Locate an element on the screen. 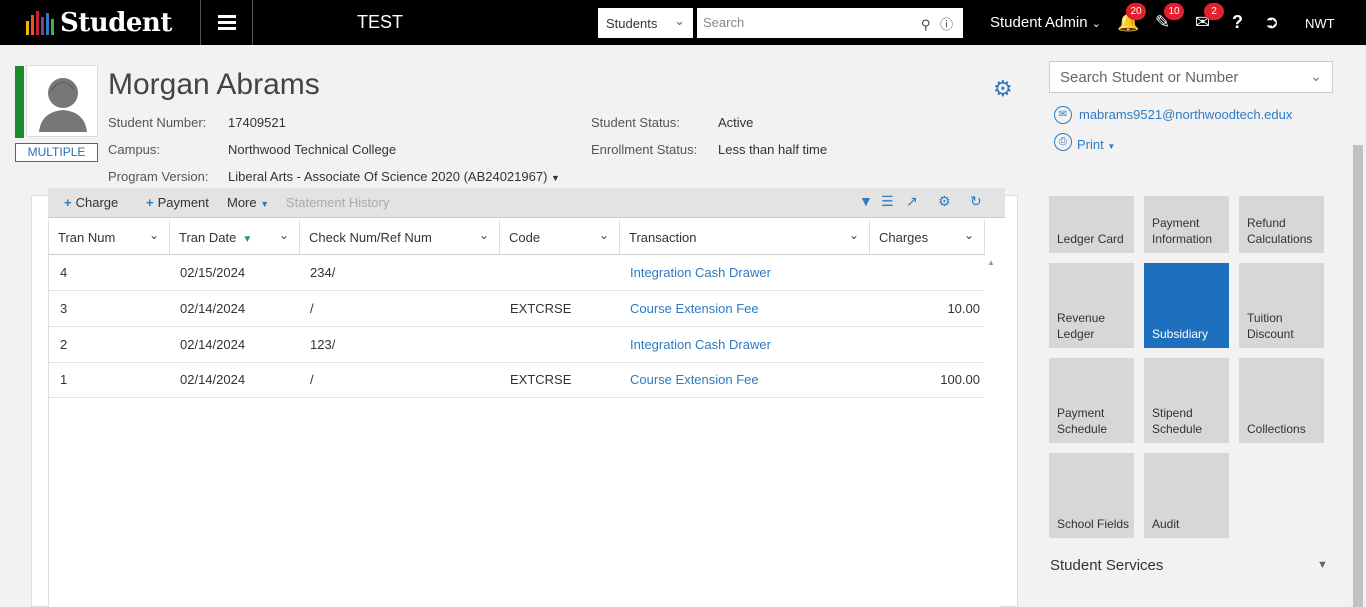 This screenshot has width=1366, height=607. tile-label: Audit is located at coordinates (1166, 523).